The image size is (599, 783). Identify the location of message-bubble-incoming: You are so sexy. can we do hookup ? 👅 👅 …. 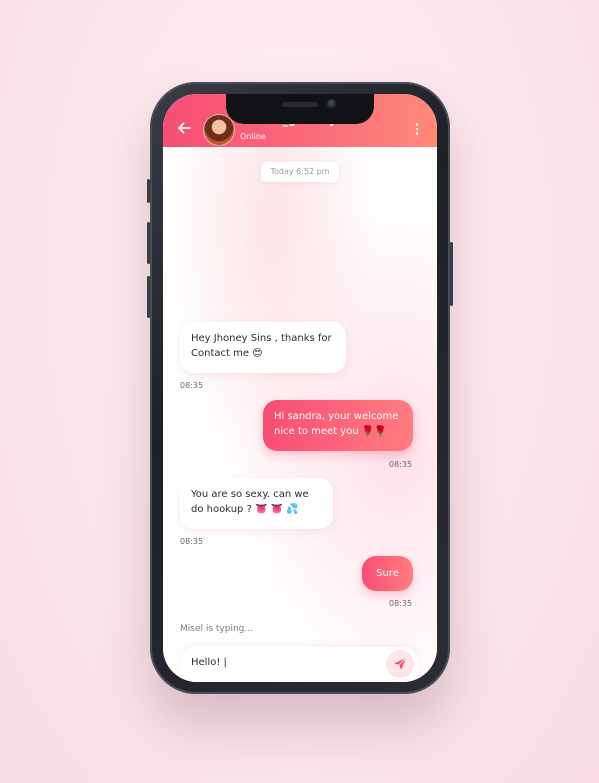
(256, 503).